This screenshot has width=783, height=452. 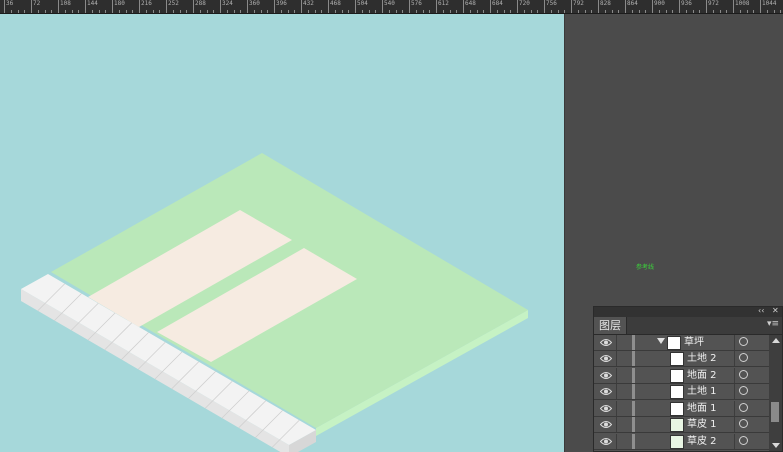 What do you see at coordinates (702, 358) in the screenshot?
I see `layer-name: 土地 2` at bounding box center [702, 358].